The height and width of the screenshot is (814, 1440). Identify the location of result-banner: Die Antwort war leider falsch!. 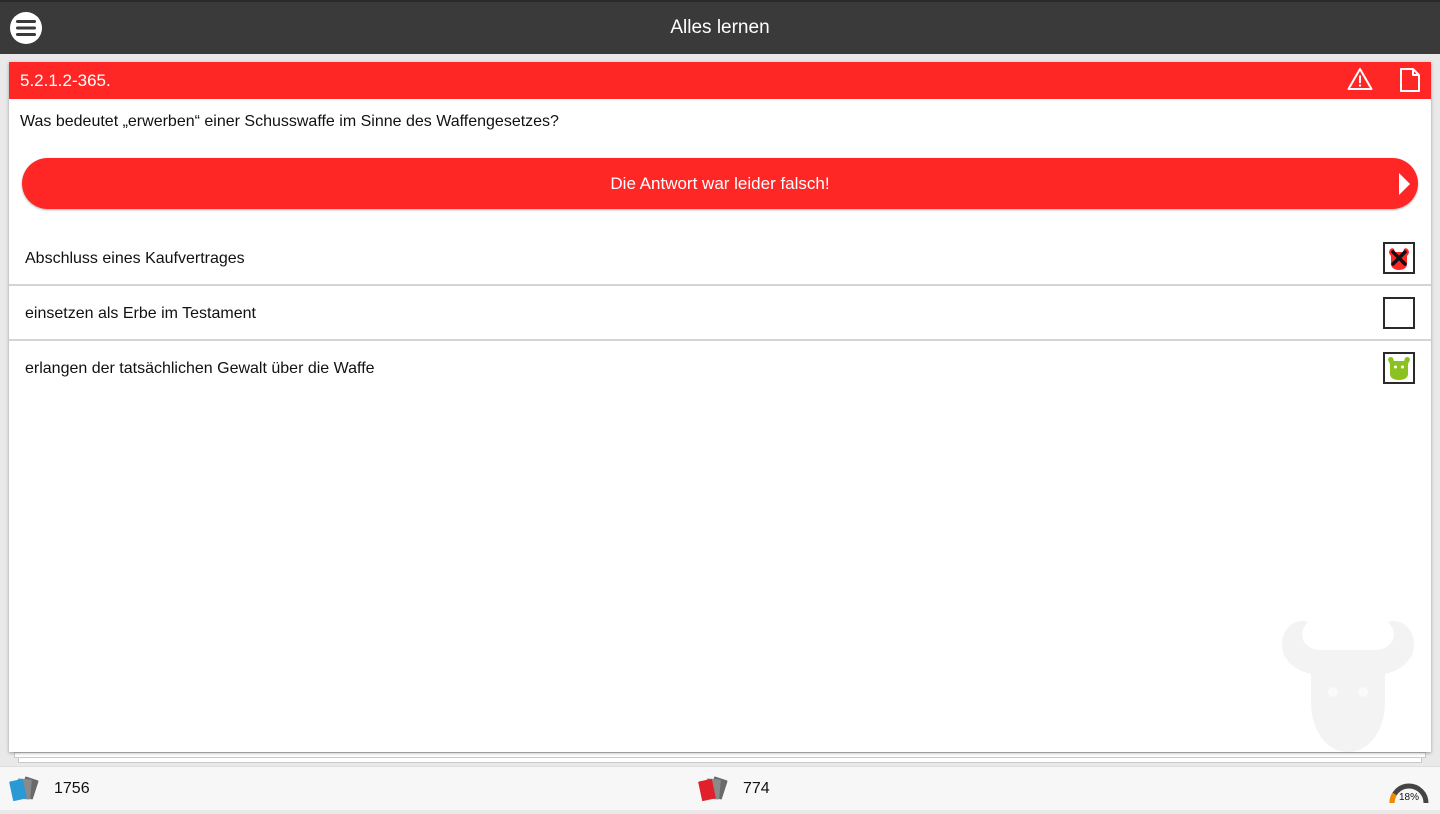
(720, 183).